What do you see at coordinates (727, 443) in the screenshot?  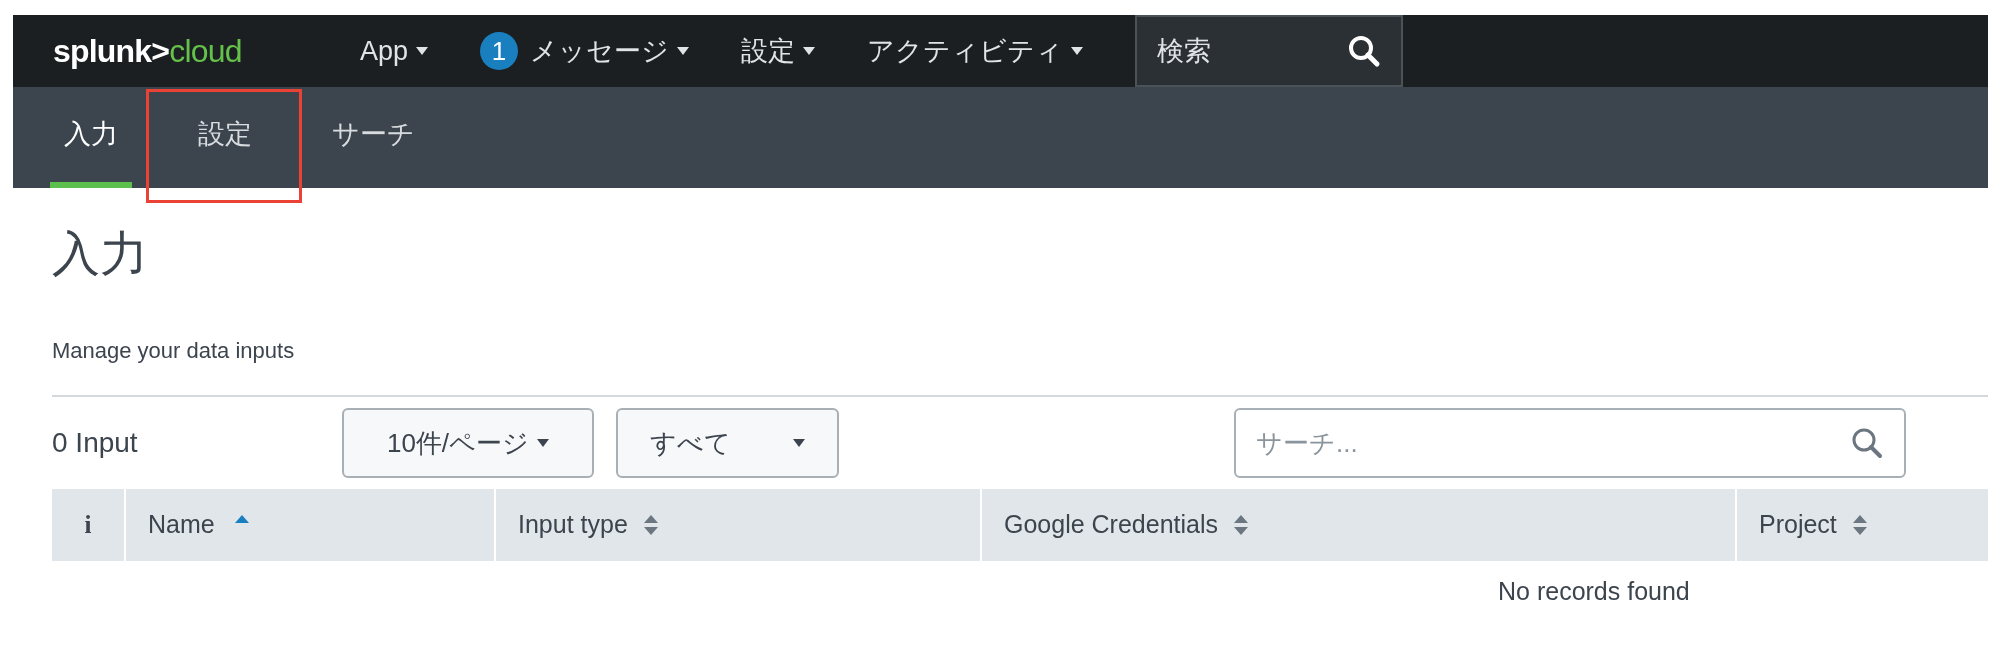 I see `filter-dropdown: すべて` at bounding box center [727, 443].